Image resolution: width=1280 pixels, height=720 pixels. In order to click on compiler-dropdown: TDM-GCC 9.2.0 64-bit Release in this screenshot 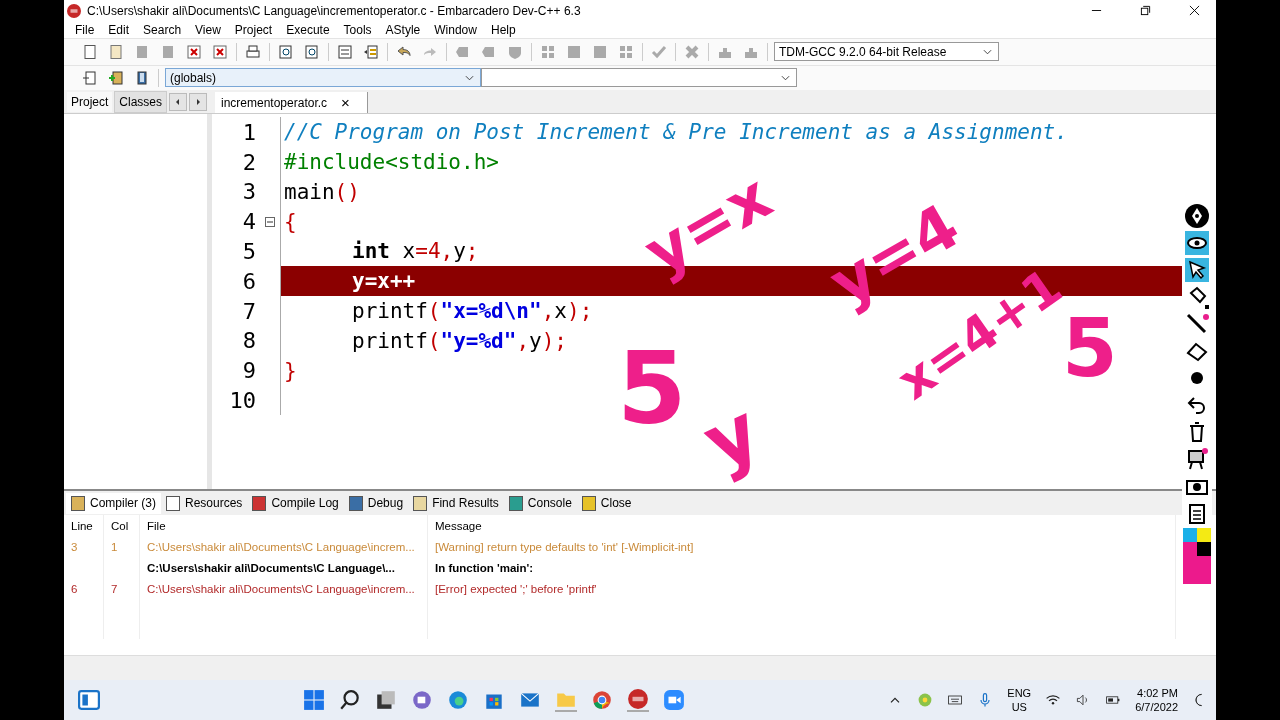, I will do `click(886, 52)`.